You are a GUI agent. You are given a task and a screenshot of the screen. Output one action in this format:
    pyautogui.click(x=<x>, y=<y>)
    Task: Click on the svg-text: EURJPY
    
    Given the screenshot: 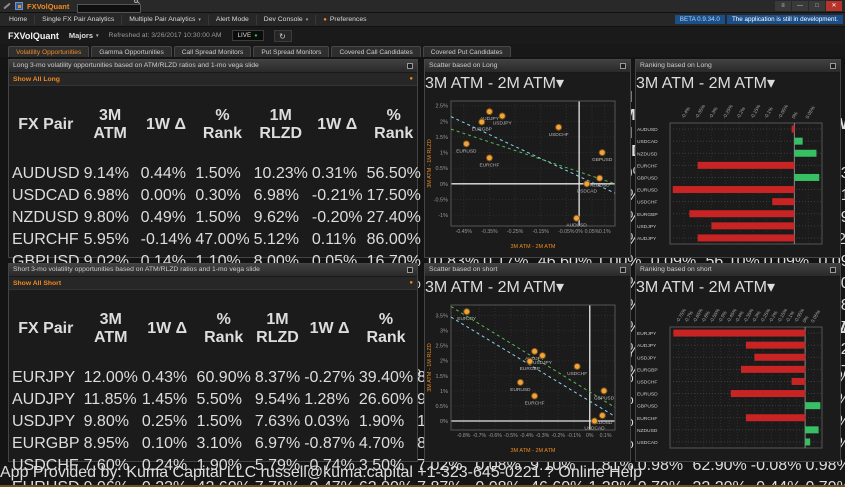 What is the action you would take?
    pyautogui.click(x=467, y=319)
    